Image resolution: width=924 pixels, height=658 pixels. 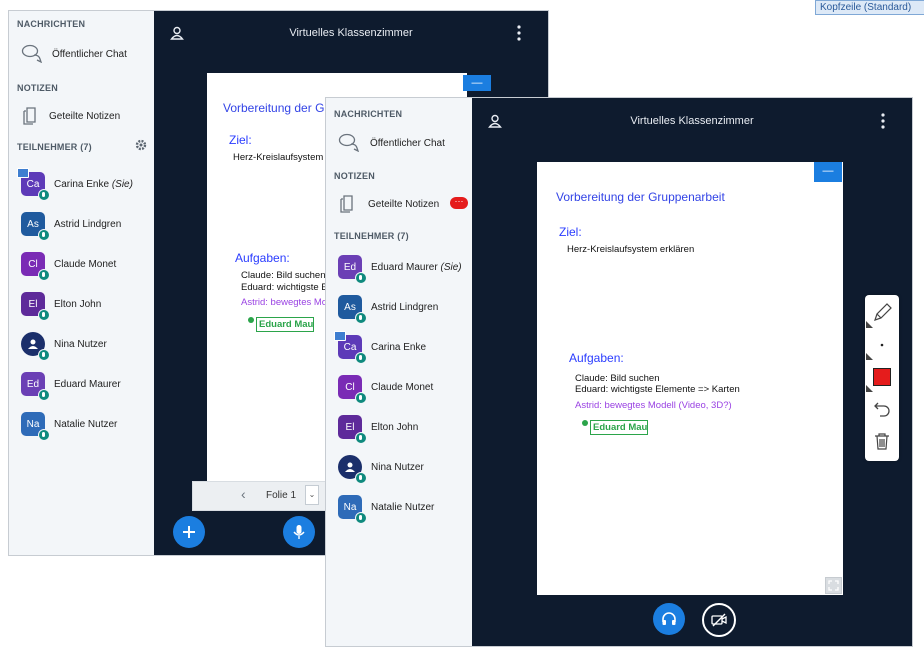 What do you see at coordinates (354, 176) in the screenshot?
I see `front-section-notes: NOTIZEN` at bounding box center [354, 176].